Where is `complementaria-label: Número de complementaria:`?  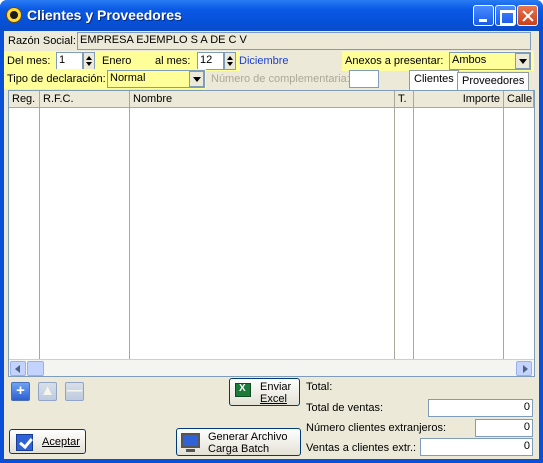
complementaria-label: Número de complementaria: is located at coordinates (280, 79).